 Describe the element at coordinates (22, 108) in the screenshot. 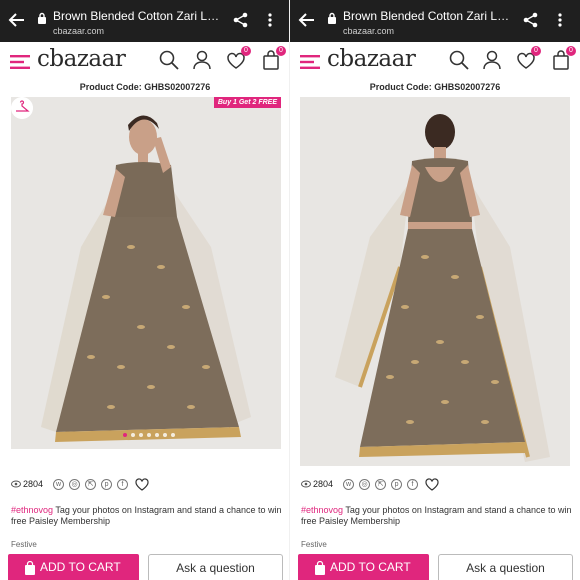

I see `wishlist-hanger-icon` at that location.